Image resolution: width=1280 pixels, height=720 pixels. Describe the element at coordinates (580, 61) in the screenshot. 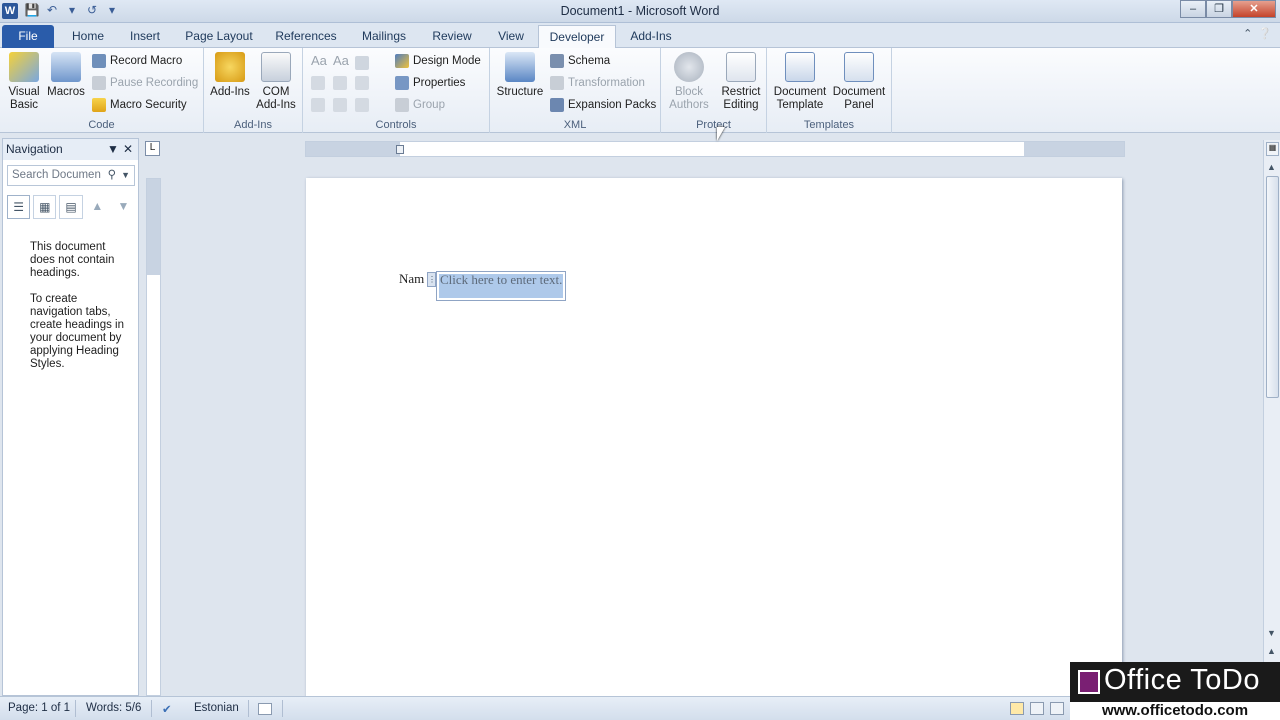

I see `schema-button: Schema` at that location.